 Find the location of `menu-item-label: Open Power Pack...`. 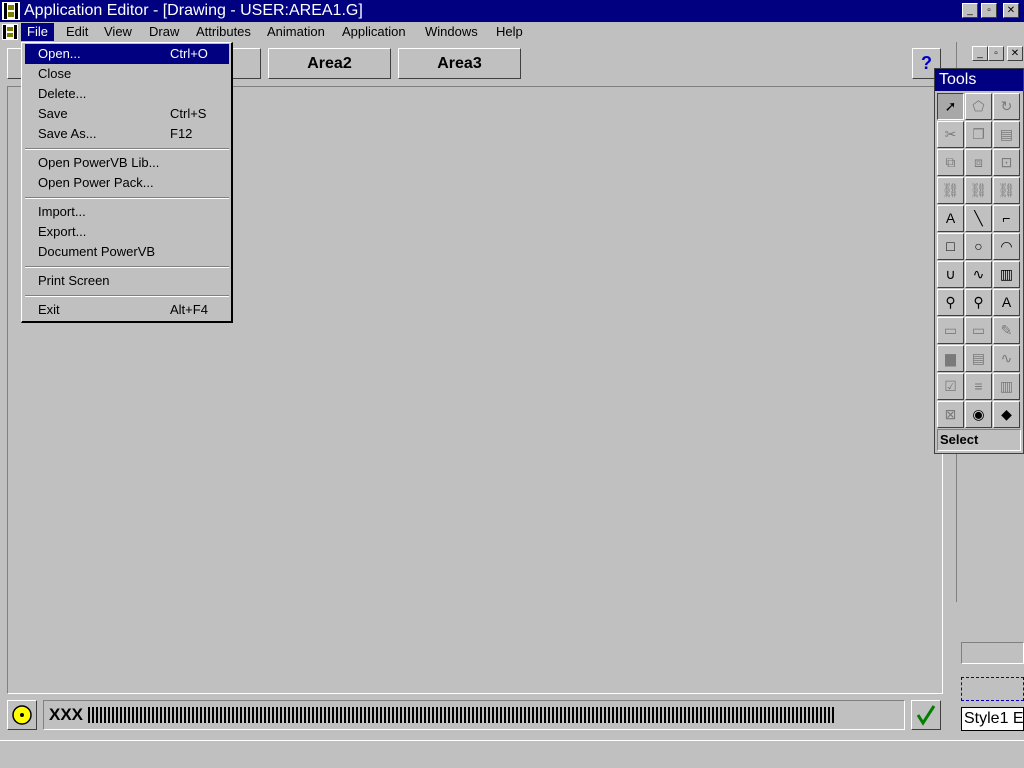

menu-item-label: Open Power Pack... is located at coordinates (96, 182).